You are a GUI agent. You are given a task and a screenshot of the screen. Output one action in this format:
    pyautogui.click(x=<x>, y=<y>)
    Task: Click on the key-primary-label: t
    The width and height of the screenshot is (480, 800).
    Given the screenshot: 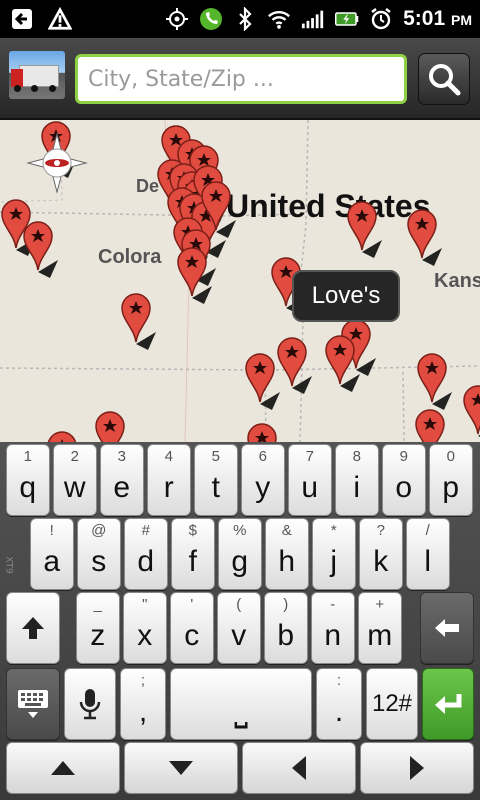 What is the action you would take?
    pyautogui.click(x=215, y=487)
    